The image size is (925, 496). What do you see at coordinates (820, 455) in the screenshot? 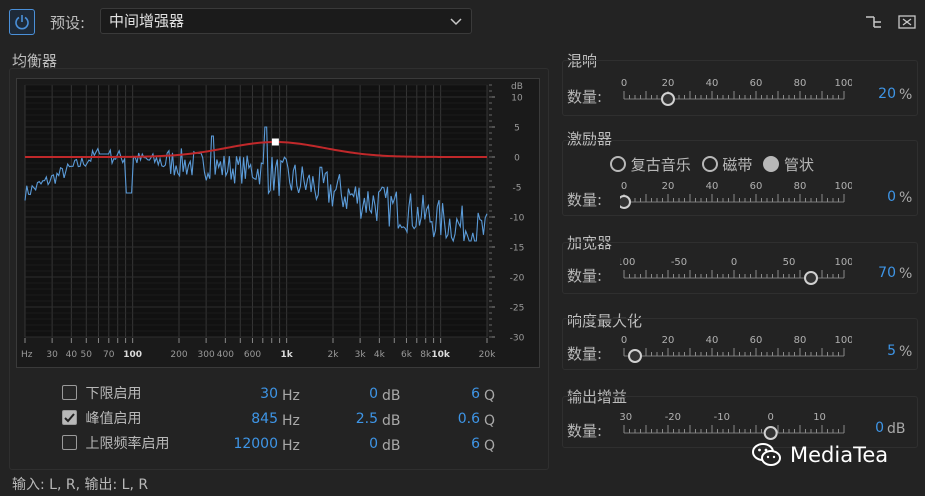
I see `watermark: MediaTea` at bounding box center [820, 455].